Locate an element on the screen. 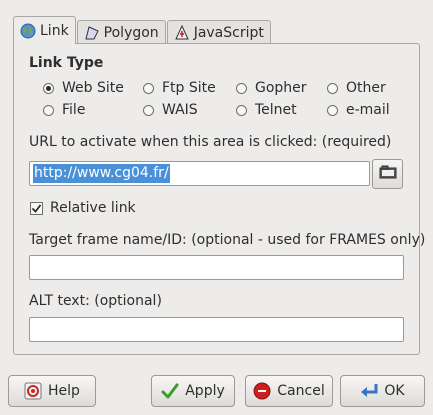 The image size is (433, 415). radio-email: e-mail is located at coordinates (358, 110).